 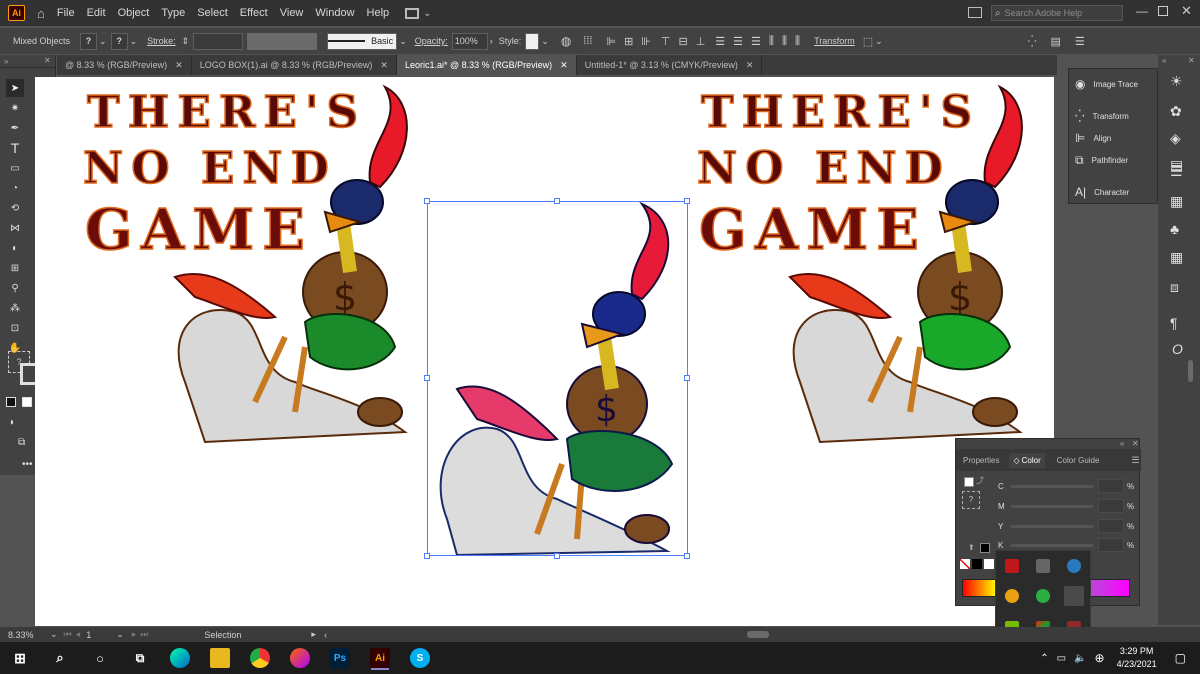 I want to click on channel-slider-y, so click(x=1052, y=526).